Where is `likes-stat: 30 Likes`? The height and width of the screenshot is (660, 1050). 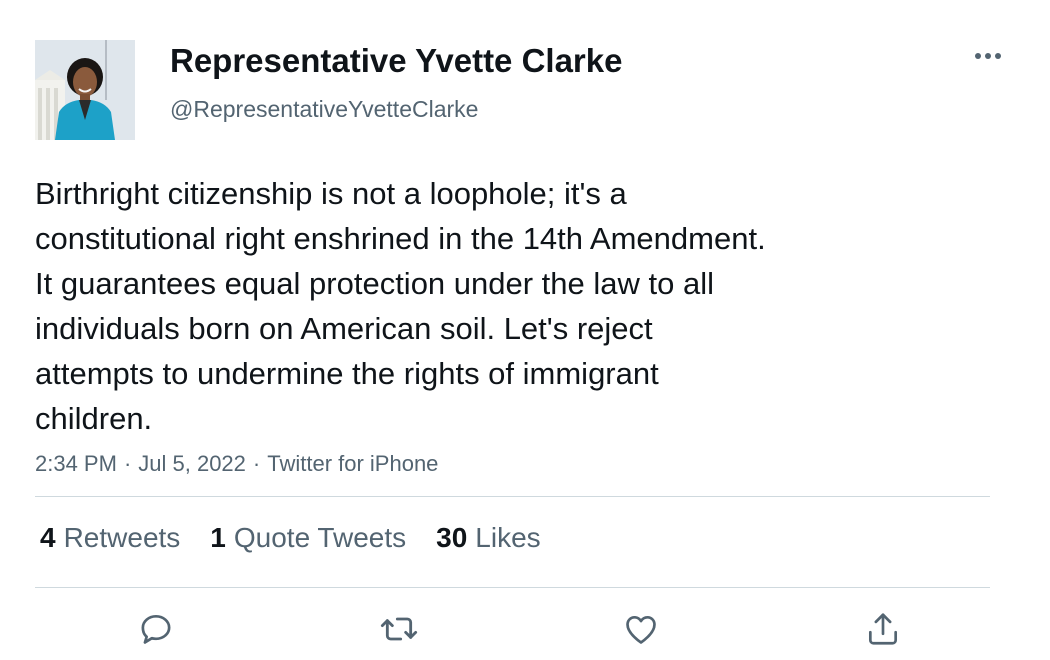
likes-stat: 30 Likes is located at coordinates (488, 538).